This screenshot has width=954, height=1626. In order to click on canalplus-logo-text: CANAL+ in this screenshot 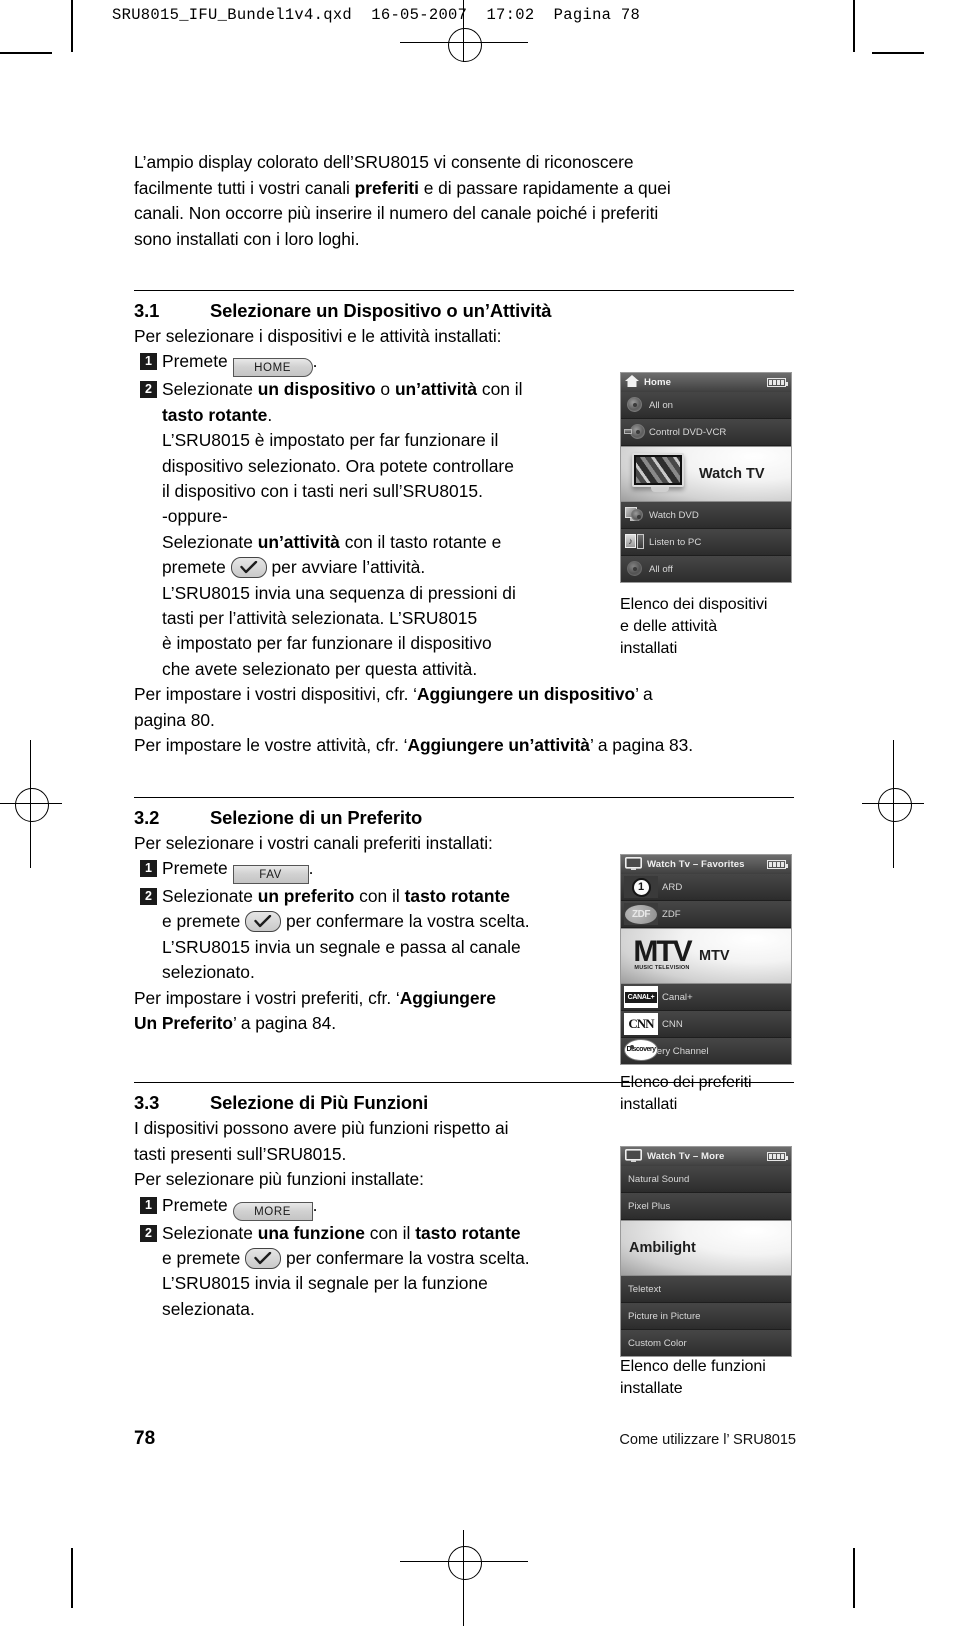, I will do `click(641, 997)`.